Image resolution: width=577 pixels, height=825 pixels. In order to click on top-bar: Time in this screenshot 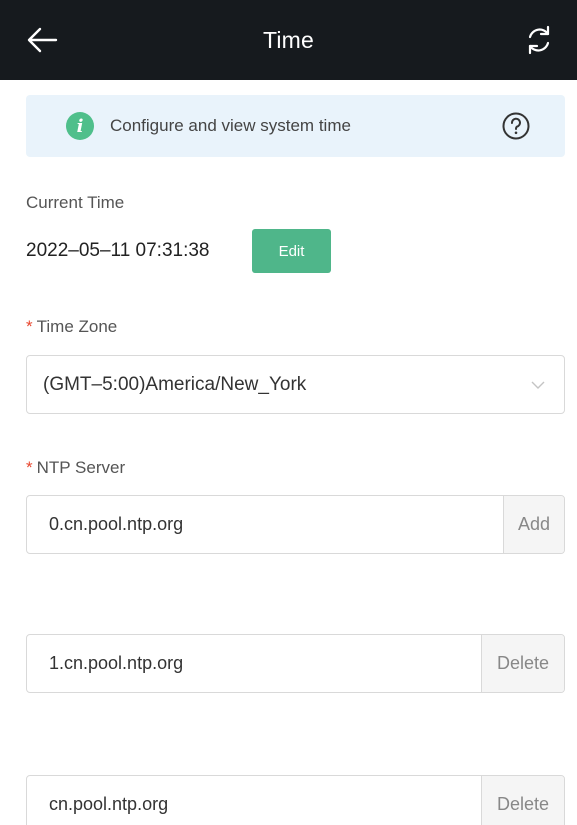, I will do `click(288, 40)`.